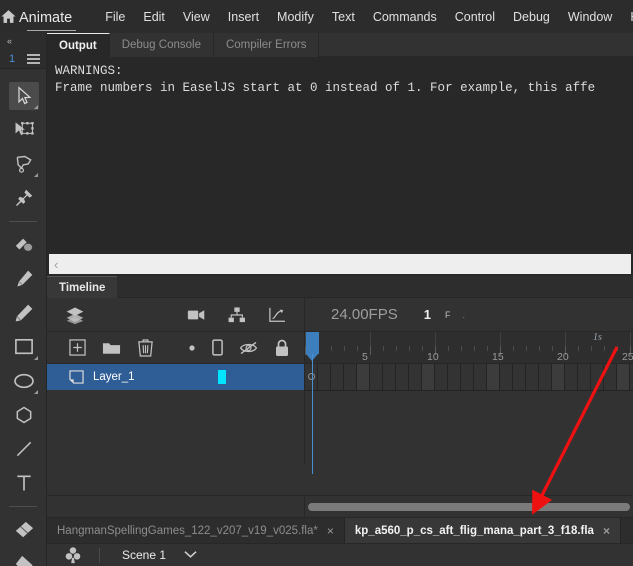 The width and height of the screenshot is (633, 566). Describe the element at coordinates (469, 414) in the screenshot. I see `timeline-frames-area` at that location.